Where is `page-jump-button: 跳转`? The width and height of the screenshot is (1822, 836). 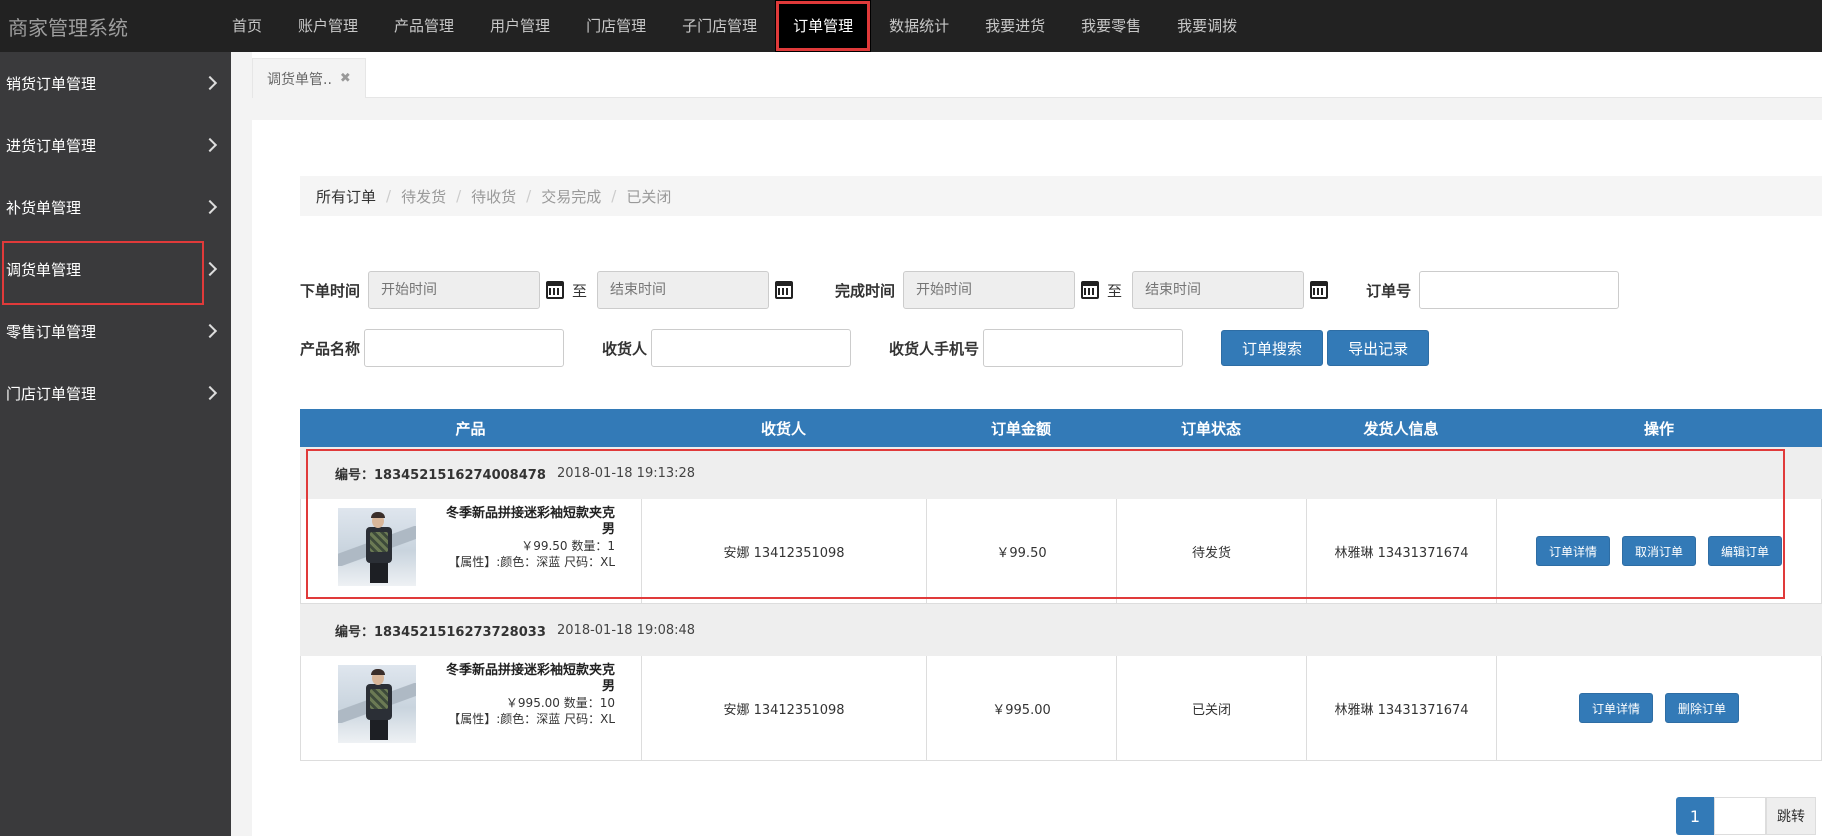
page-jump-button: 跳转 is located at coordinates (1791, 816).